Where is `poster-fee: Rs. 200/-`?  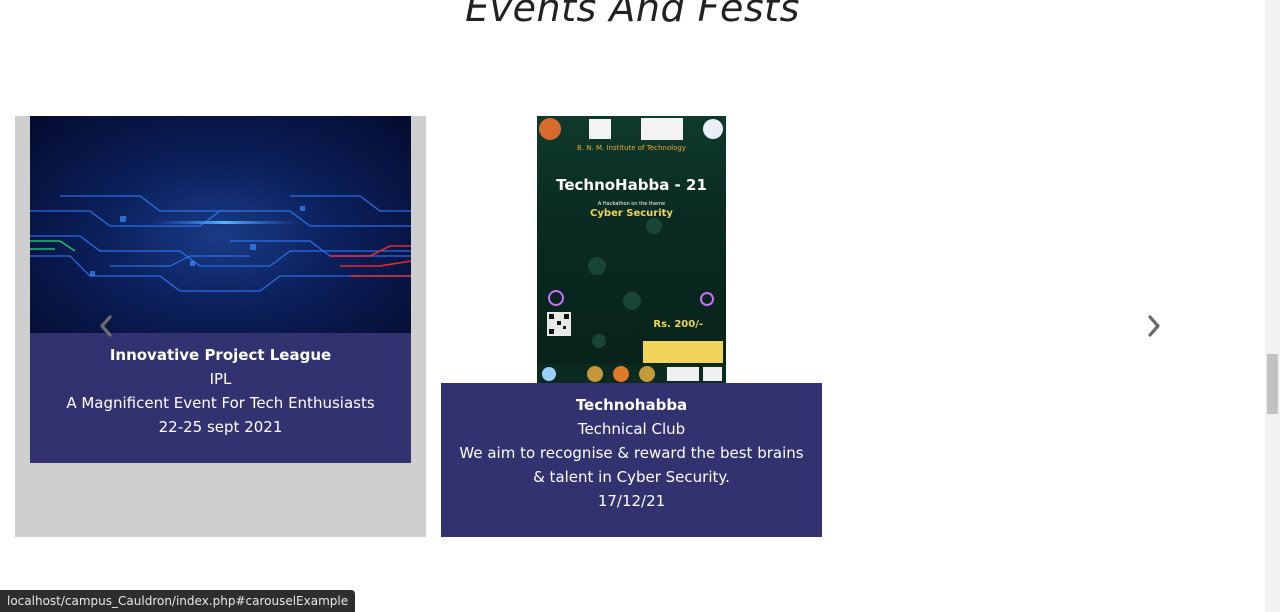 poster-fee: Rs. 200/- is located at coordinates (678, 324).